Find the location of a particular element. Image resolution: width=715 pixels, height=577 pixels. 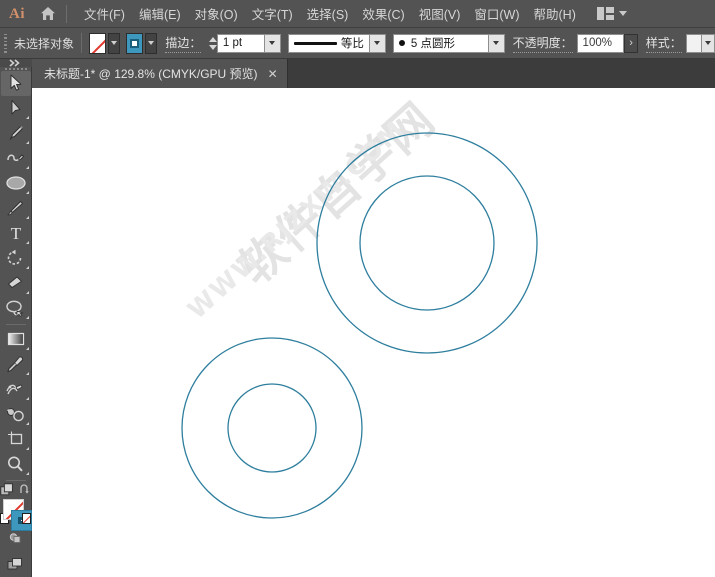

svg-text: T is located at coordinates (15, 233).